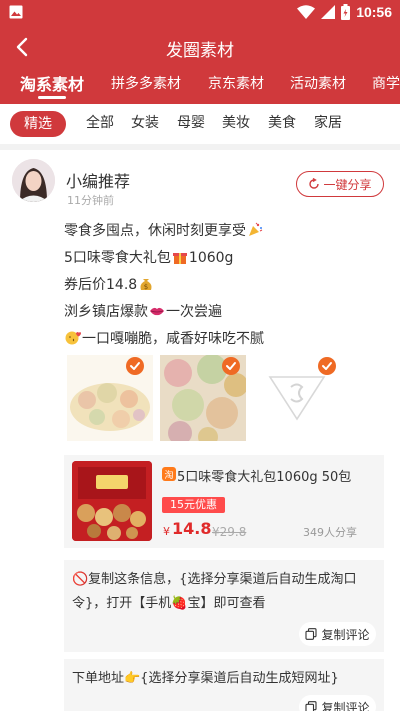 The height and width of the screenshot is (711, 400). Describe the element at coordinates (38, 124) in the screenshot. I see `filter-featured: 精选` at that location.